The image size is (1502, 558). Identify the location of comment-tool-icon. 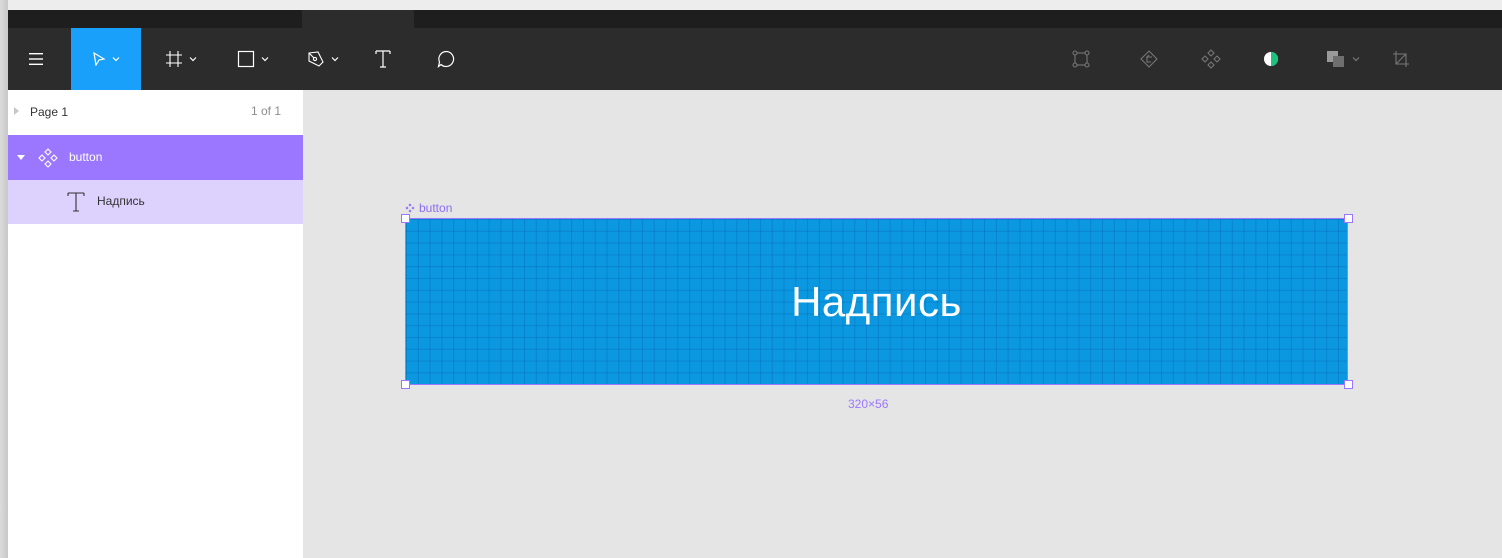
(446, 59).